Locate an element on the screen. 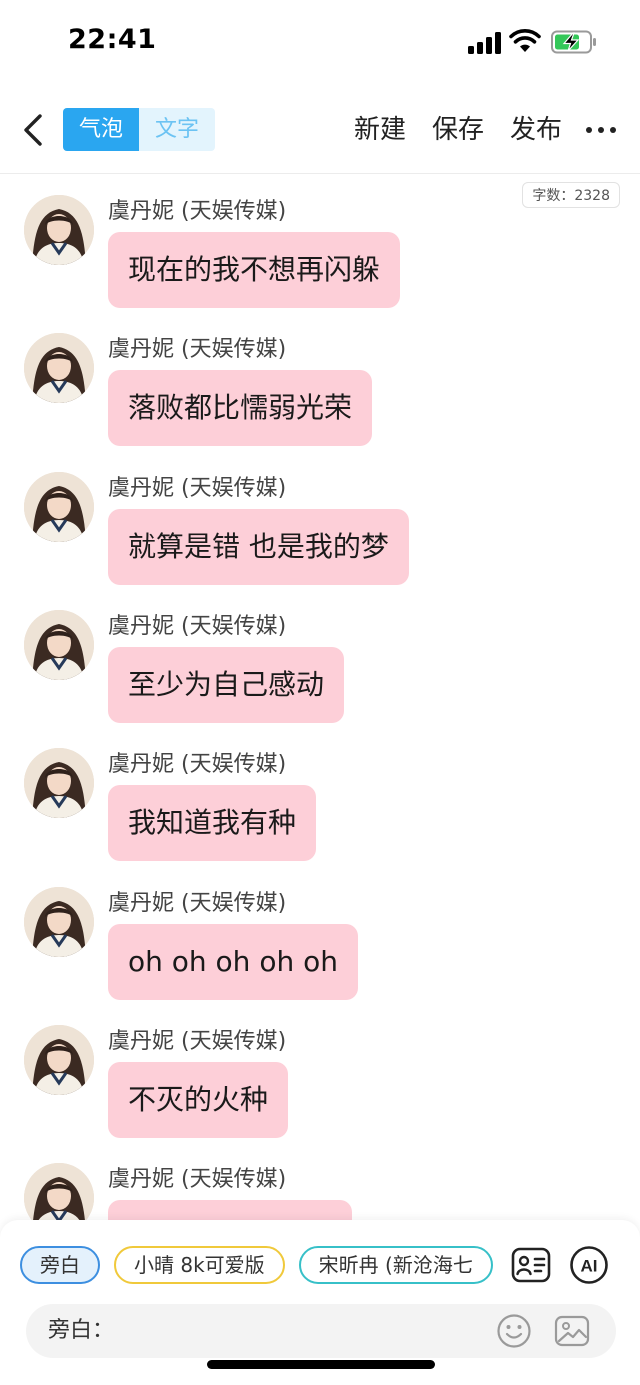 Image resolution: width=640 pixels, height=1385 pixels. message-item: 虞丹妮 (天娱传媒) oh oh oh oh oh is located at coordinates (320, 942).